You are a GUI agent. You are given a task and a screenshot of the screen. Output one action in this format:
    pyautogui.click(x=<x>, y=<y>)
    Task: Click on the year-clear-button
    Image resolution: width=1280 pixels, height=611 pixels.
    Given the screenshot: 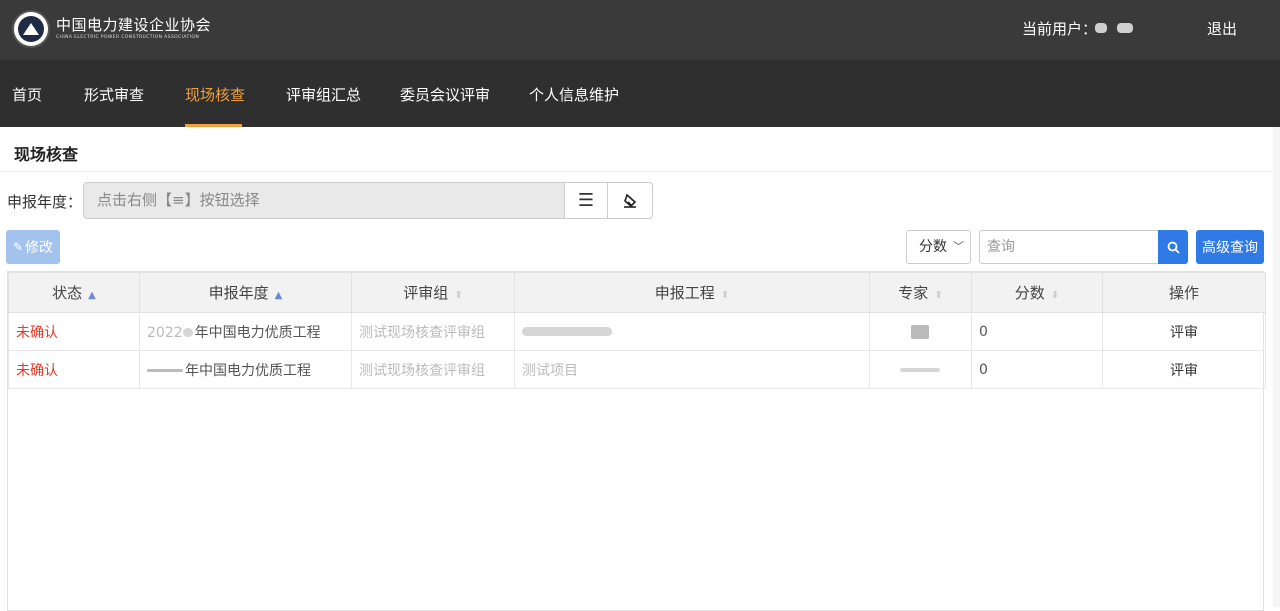 What is the action you would take?
    pyautogui.click(x=630, y=200)
    